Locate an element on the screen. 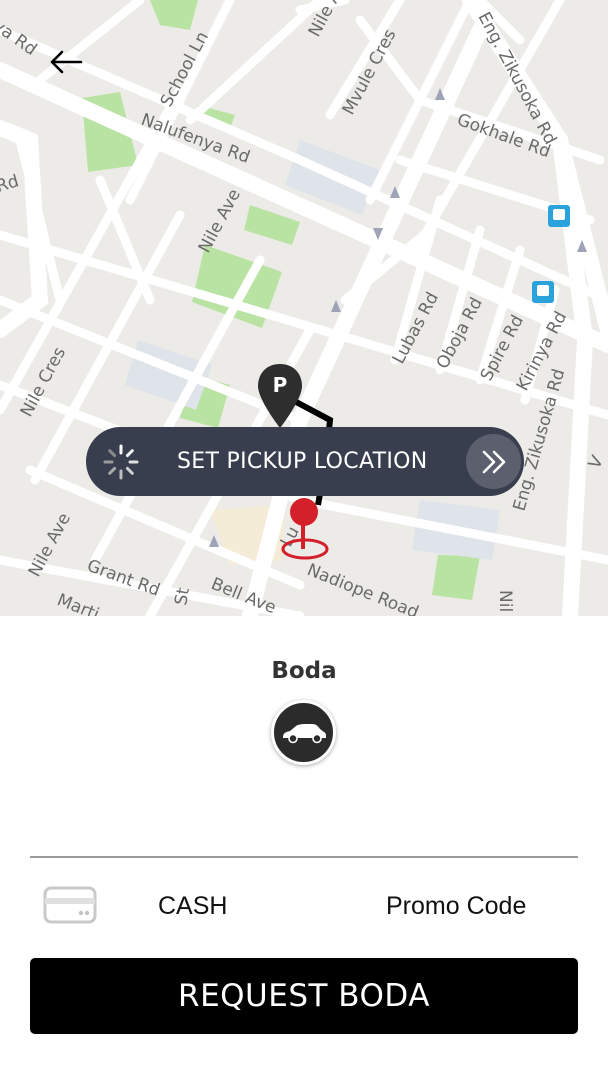 The height and width of the screenshot is (1080, 608). promo-code-button: Promo Code is located at coordinates (456, 906).